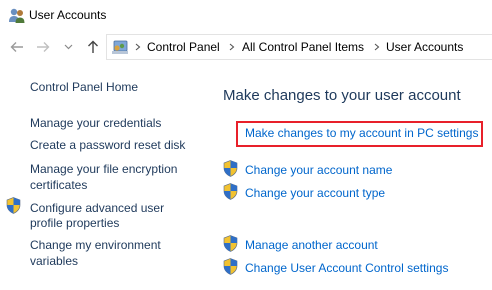 This screenshot has width=492, height=290. What do you see at coordinates (58, 185) in the screenshot?
I see `sidebar-manage-file-encryption-line2: certificates` at bounding box center [58, 185].